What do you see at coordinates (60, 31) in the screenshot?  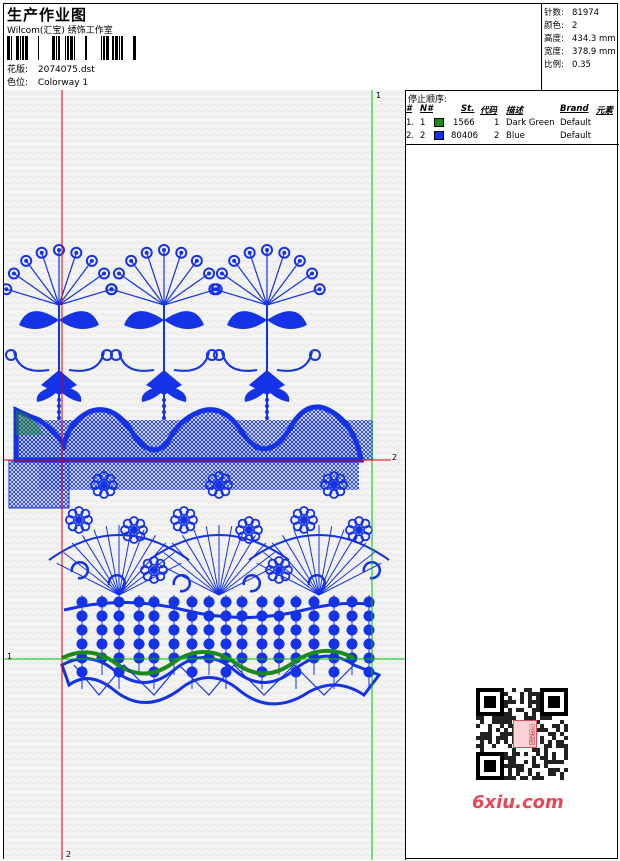 I see `company-name: Wilcom(汇宝) 绣饰工作室` at bounding box center [60, 31].